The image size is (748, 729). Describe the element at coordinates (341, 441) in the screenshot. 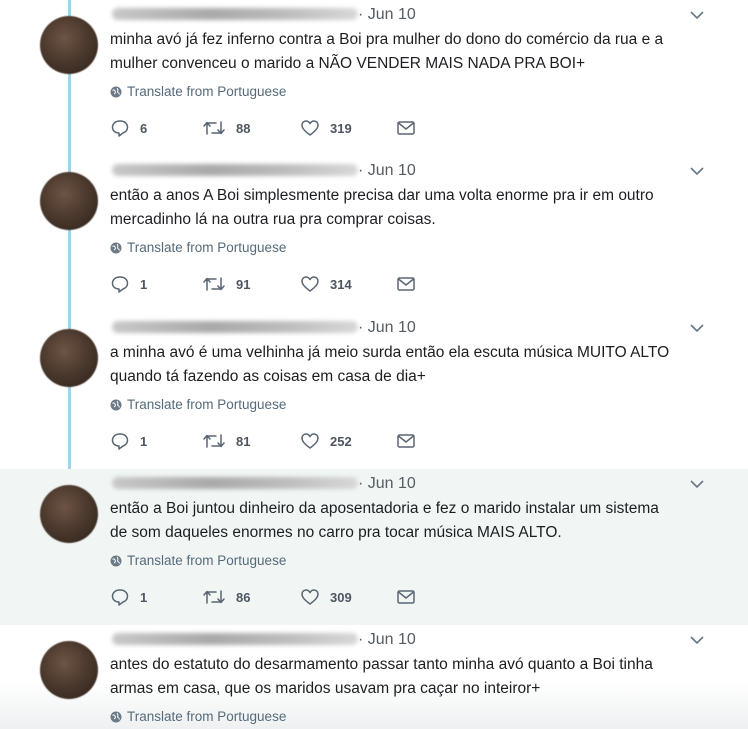

I see `like-count: 252` at that location.